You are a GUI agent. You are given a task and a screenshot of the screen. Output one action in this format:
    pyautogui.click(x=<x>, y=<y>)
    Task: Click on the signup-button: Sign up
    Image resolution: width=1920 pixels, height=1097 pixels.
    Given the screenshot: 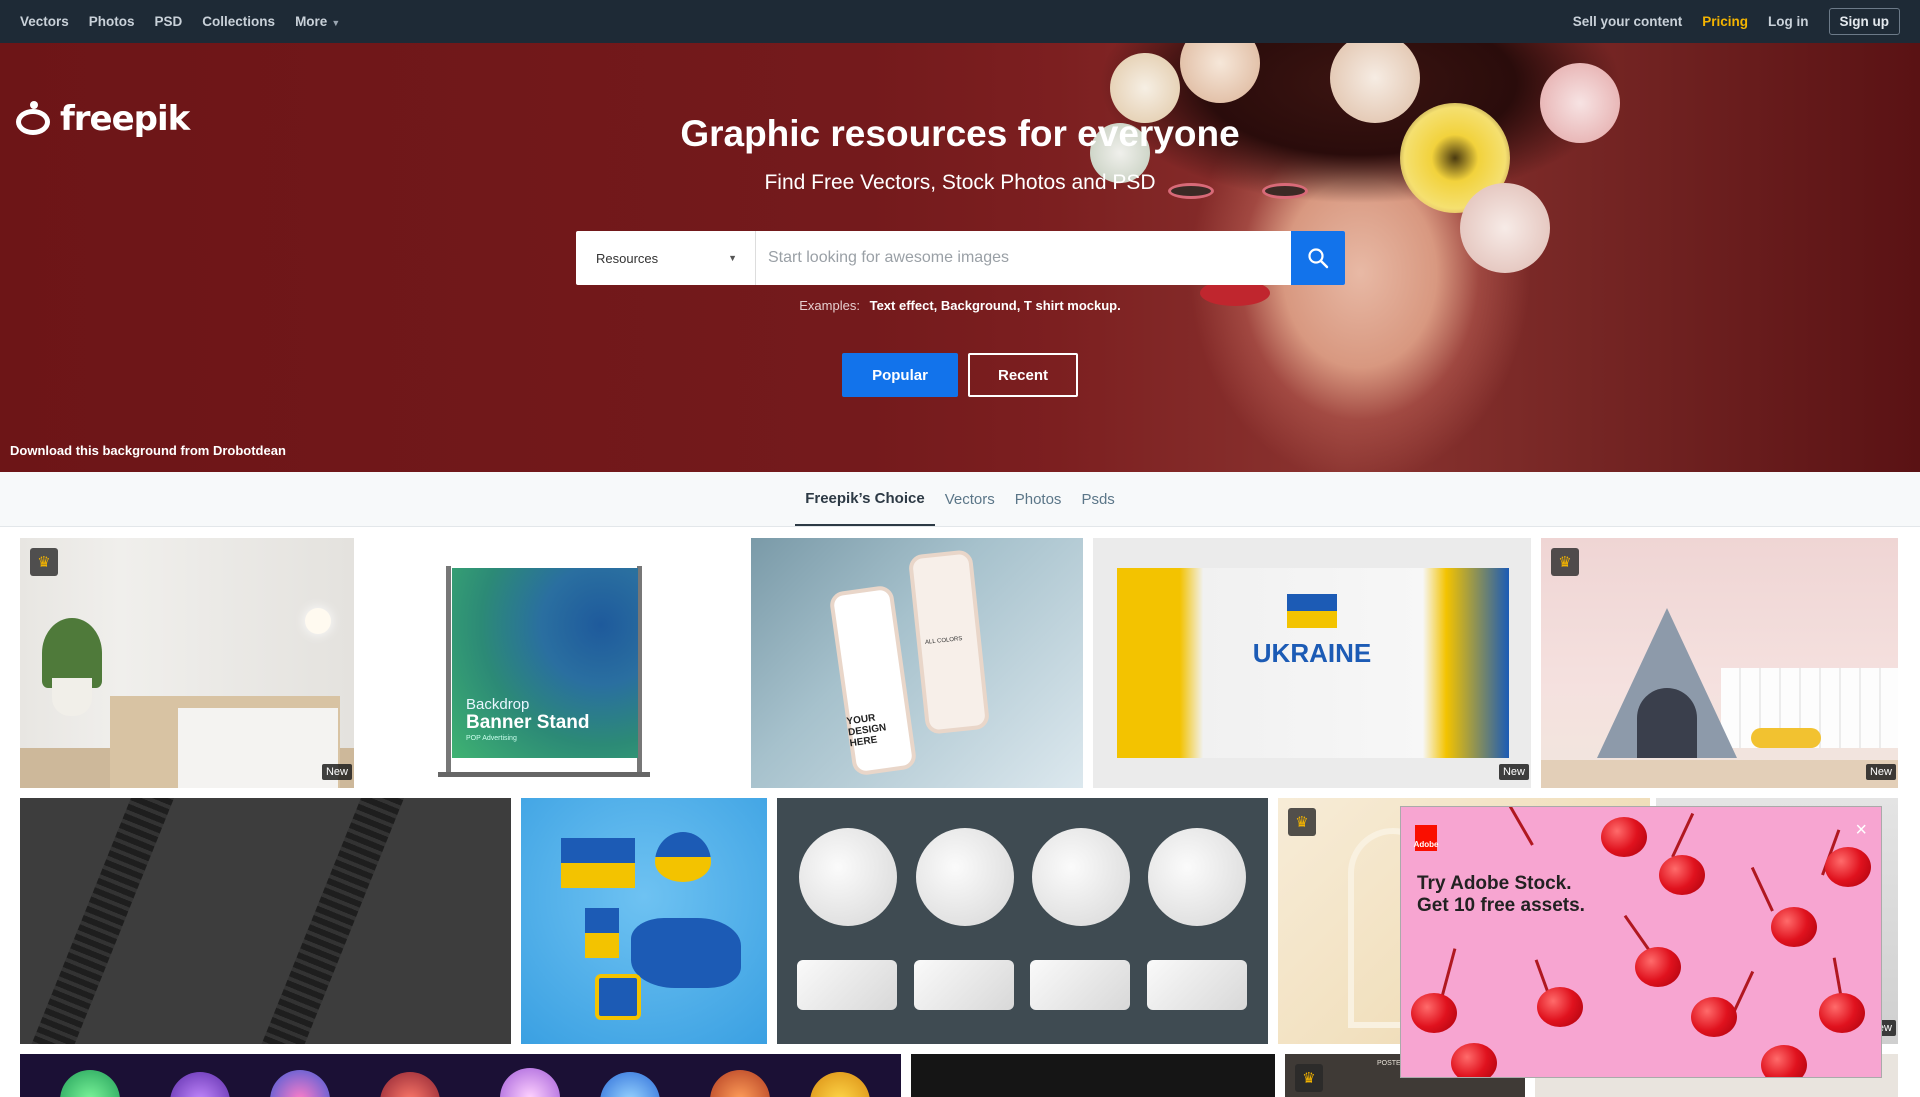 What is the action you would take?
    pyautogui.click(x=1864, y=21)
    